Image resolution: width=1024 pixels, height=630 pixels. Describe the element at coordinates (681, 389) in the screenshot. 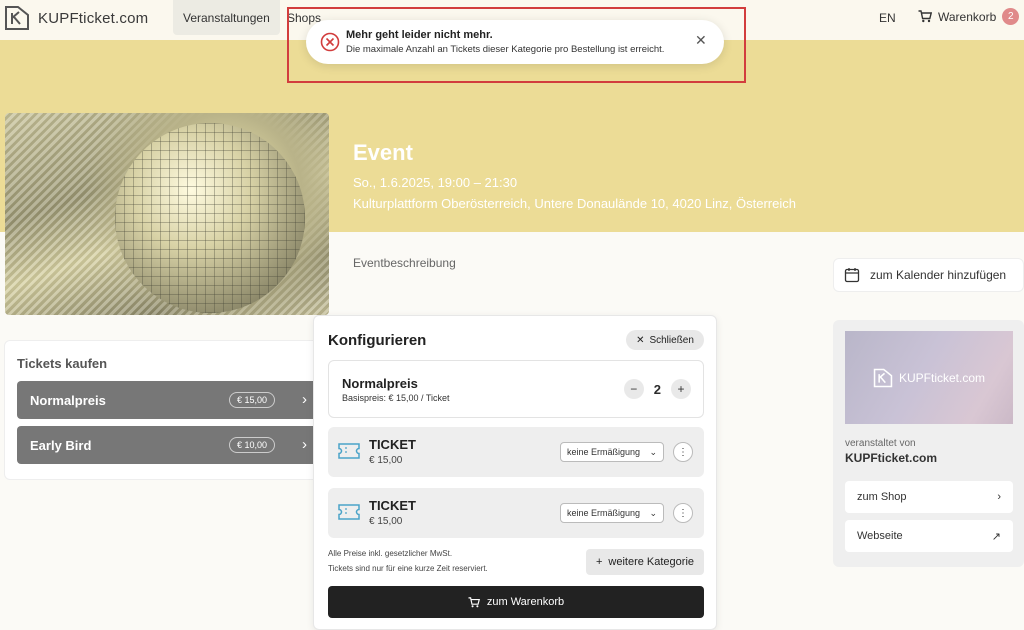

I see `increase-quantity-button: +` at that location.